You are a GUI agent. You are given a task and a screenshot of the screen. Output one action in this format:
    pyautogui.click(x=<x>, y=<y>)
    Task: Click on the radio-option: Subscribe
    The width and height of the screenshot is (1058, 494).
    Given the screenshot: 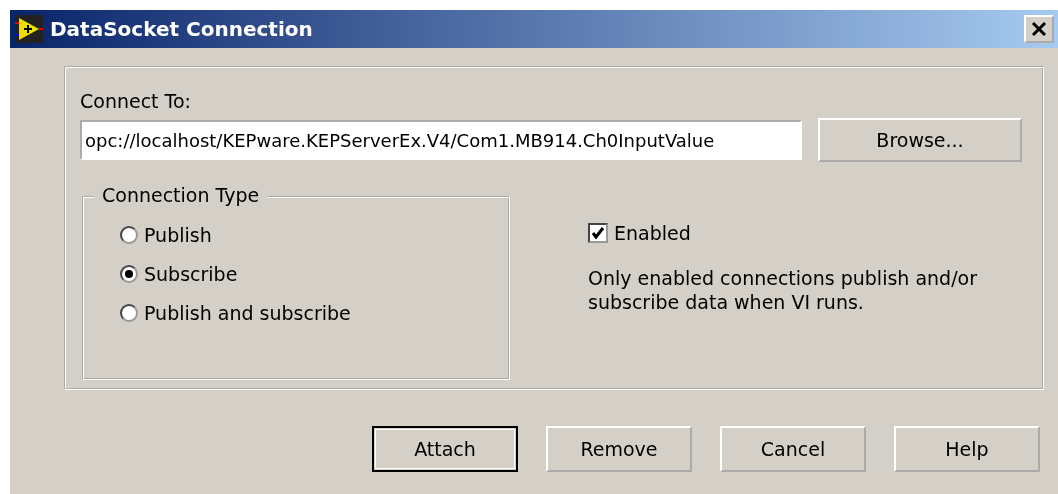 What is the action you would take?
    pyautogui.click(x=314, y=274)
    